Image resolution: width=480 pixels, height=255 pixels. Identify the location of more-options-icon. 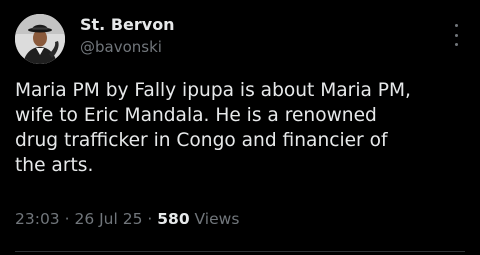
(456, 35).